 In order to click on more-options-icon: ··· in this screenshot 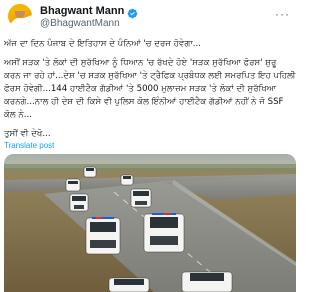, I will do `click(282, 14)`.